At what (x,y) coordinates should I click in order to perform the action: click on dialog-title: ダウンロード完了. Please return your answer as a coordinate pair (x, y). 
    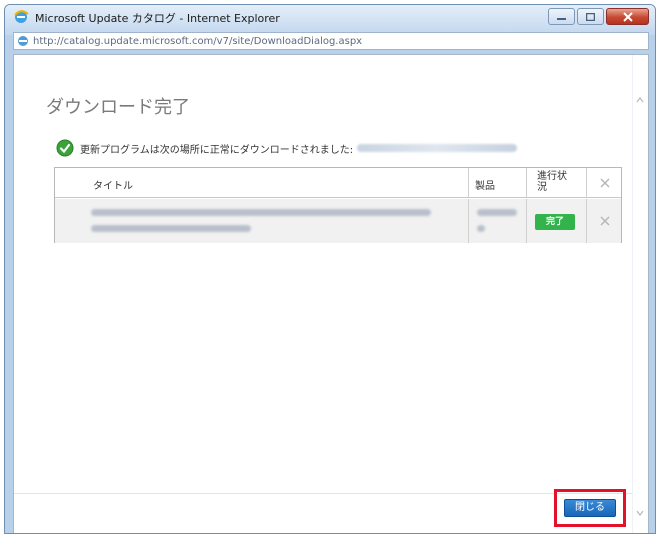
    Looking at the image, I should click on (118, 107).